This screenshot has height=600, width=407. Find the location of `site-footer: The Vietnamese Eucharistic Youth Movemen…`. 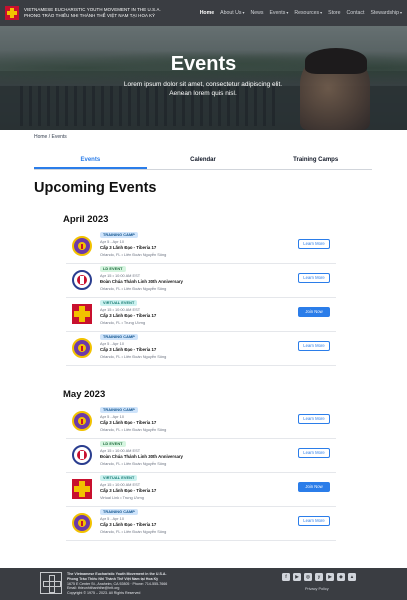

site-footer: The Vietnamese Eucharistic Youth Movemen… is located at coordinates (203, 584).